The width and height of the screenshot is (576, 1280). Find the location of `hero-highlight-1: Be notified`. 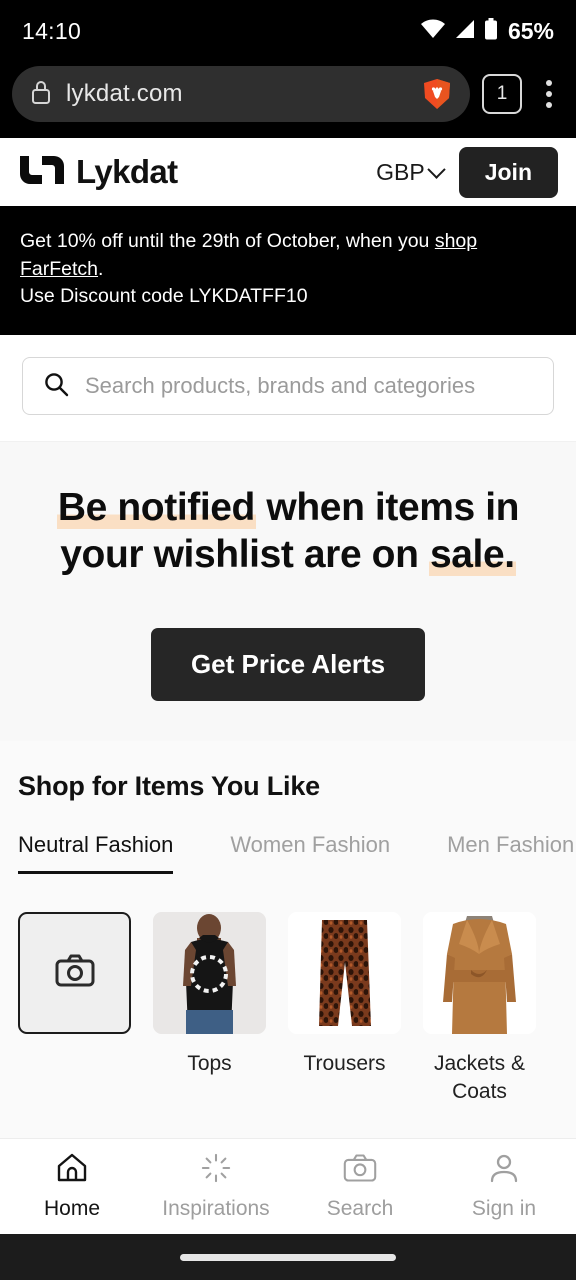

hero-highlight-1: Be notified is located at coordinates (156, 508).